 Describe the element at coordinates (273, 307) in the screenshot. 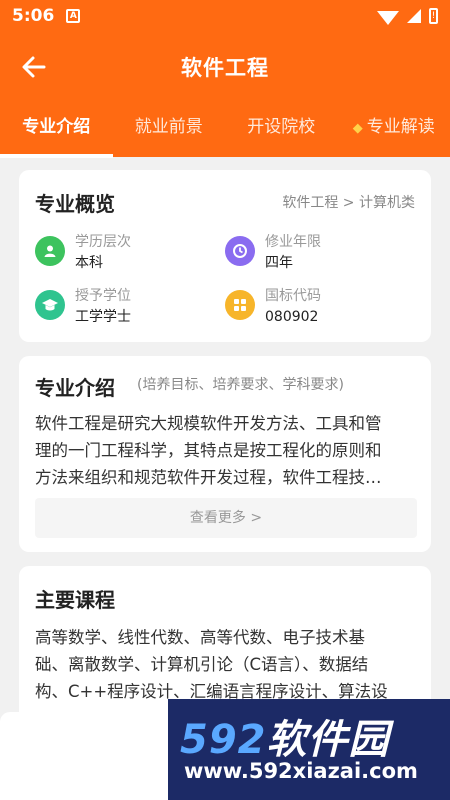

I see `info-national-code: 国标代码 080902` at that location.